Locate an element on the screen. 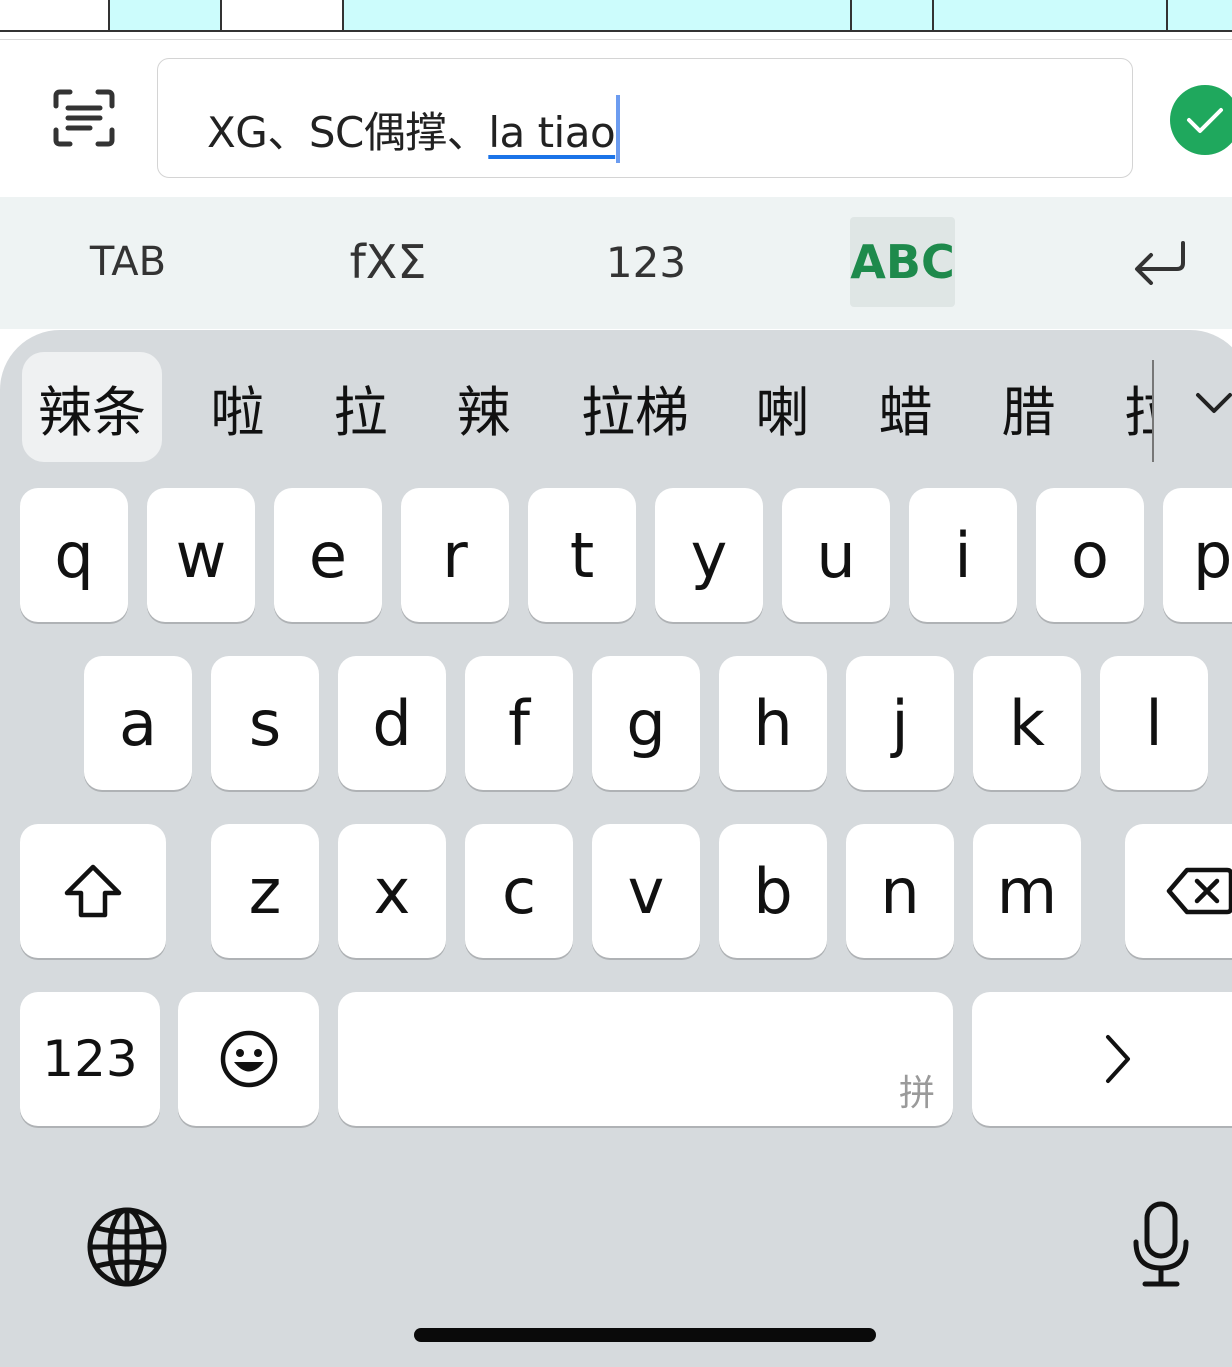 The height and width of the screenshot is (1367, 1232). key-p: p is located at coordinates (1197, 555).